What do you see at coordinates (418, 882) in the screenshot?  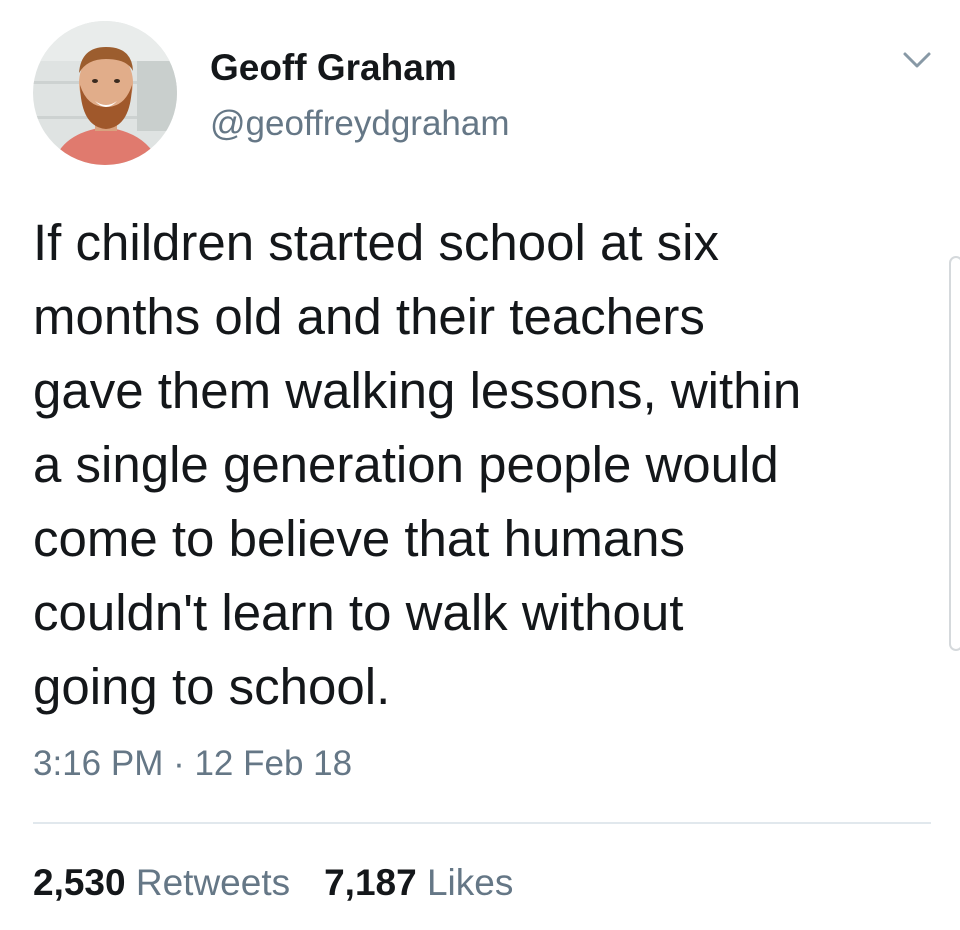 I see `likes-stat: 7,187 Likes` at bounding box center [418, 882].